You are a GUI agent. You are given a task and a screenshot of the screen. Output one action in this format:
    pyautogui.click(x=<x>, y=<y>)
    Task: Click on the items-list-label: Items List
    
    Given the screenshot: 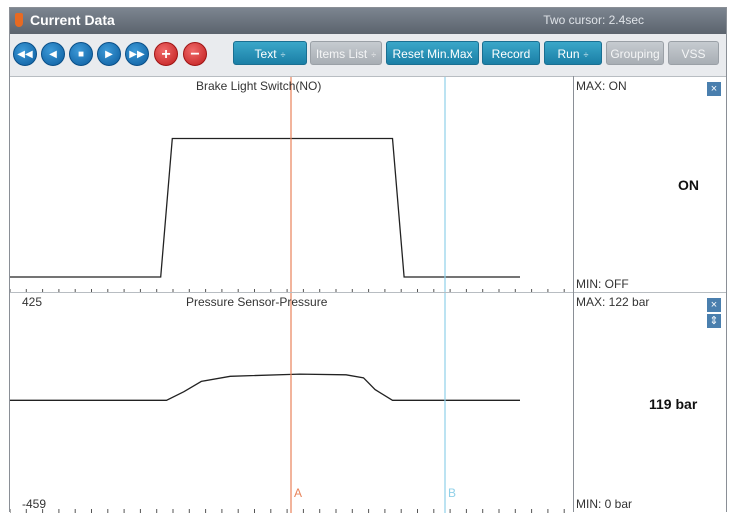 What is the action you would take?
    pyautogui.click(x=341, y=54)
    